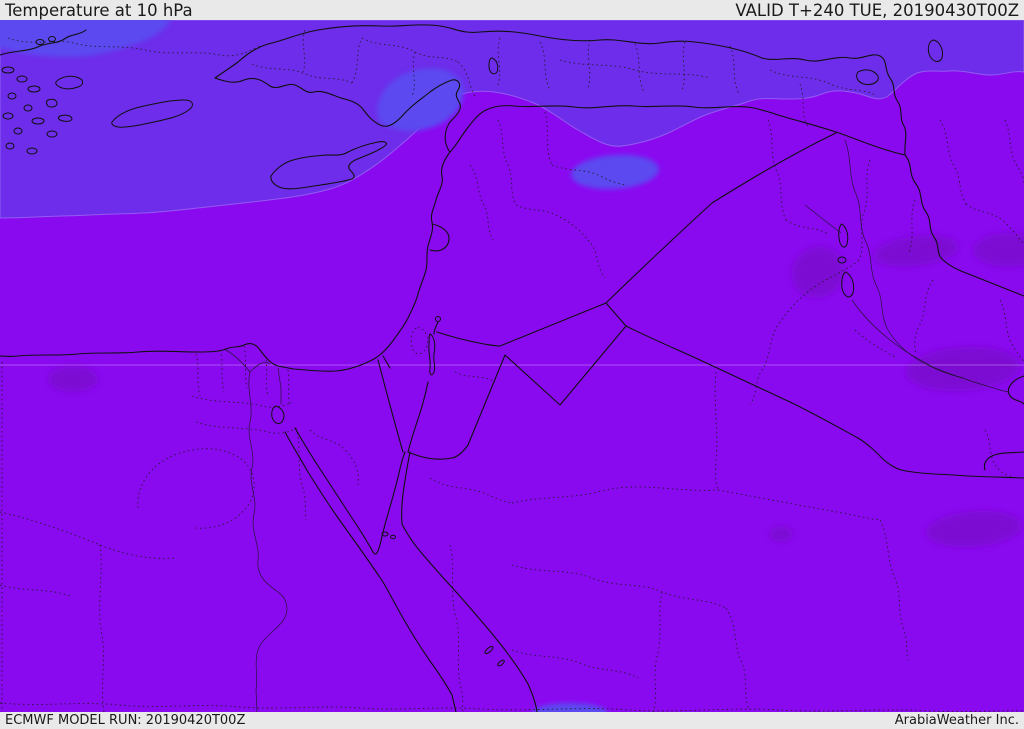 The height and width of the screenshot is (729, 1024). I want to click on map-title: Temperature at 10 hPa, so click(99, 10).